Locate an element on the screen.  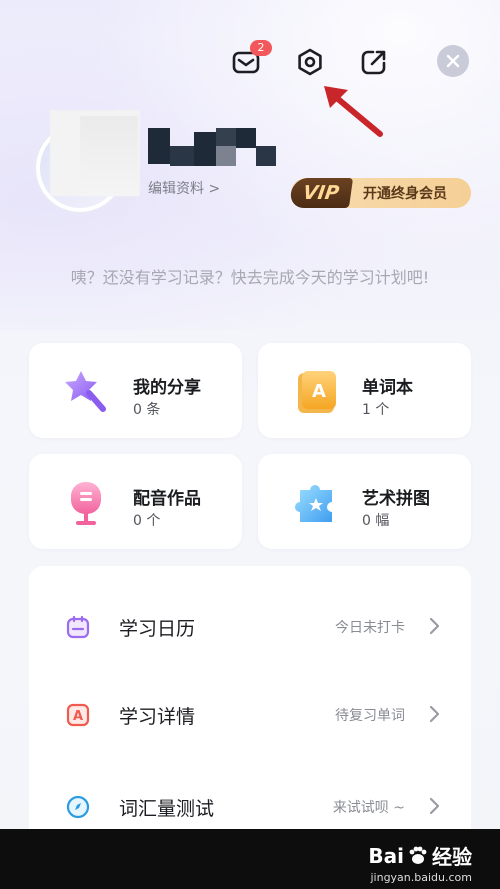
list-item-label: 学习详情 is located at coordinates (157, 717).